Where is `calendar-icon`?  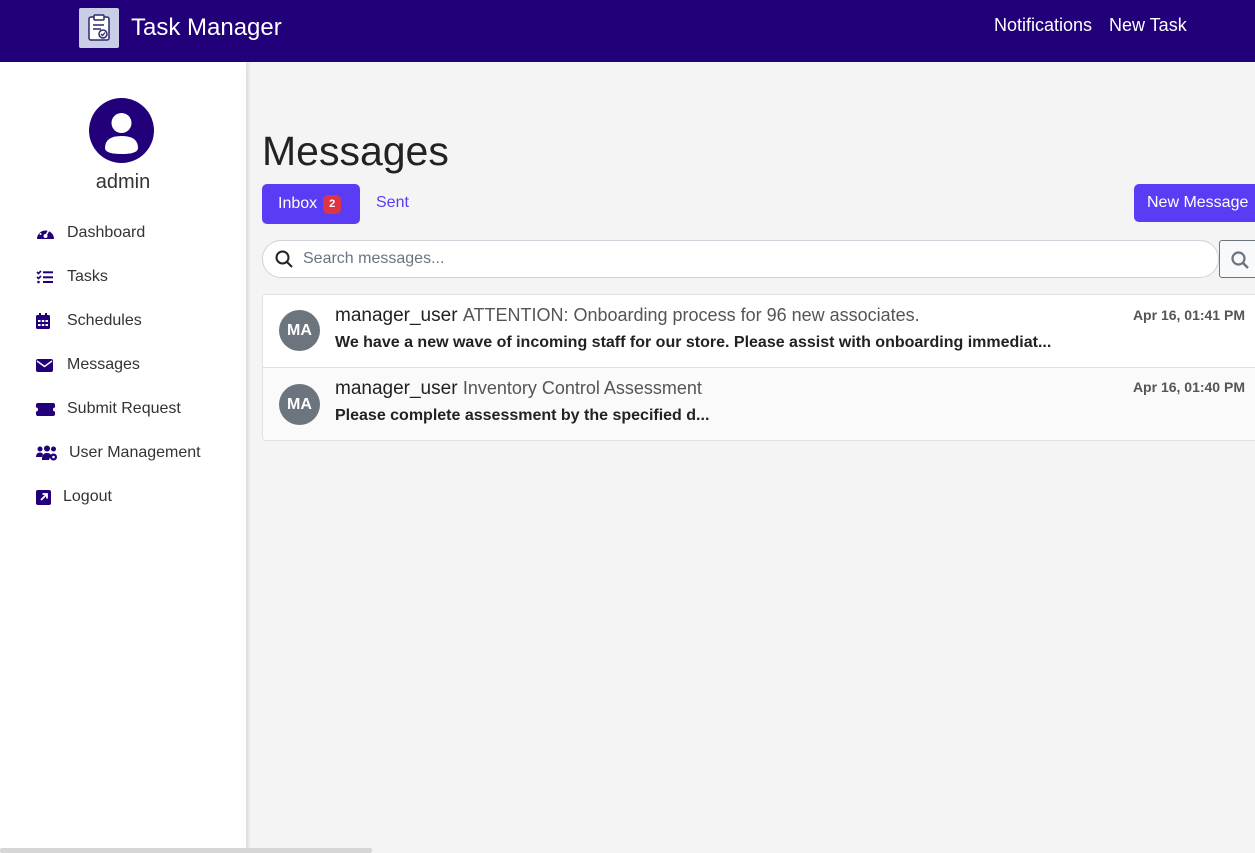 calendar-icon is located at coordinates (46, 321).